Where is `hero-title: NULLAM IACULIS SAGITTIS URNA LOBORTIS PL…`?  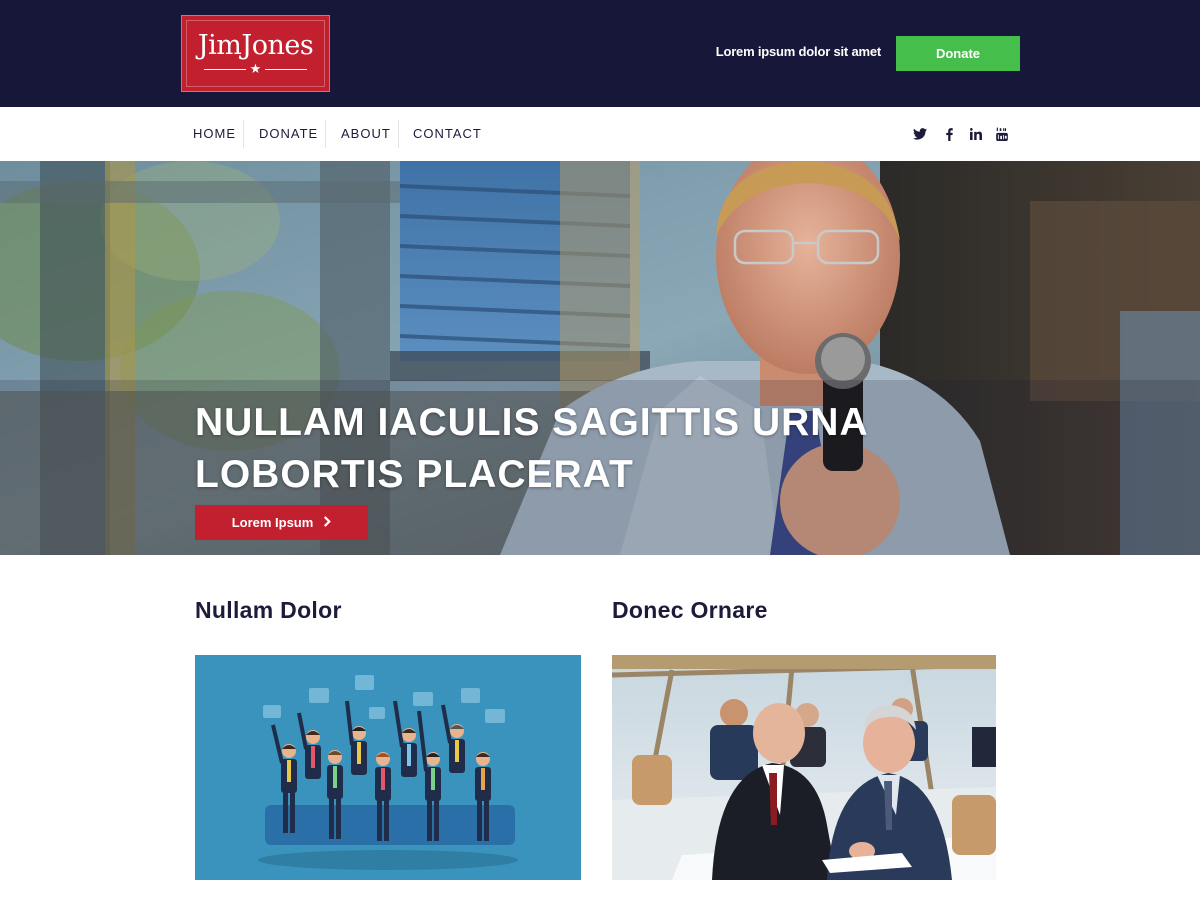
hero-title: NULLAM IACULIS SAGITTIS URNA LOBORTIS PL… is located at coordinates (555, 449).